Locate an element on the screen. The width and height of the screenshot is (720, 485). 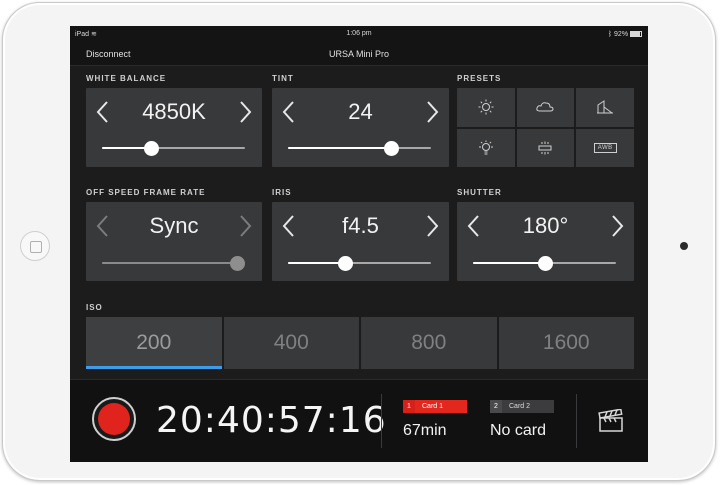
page-title: URSA Mini Pro is located at coordinates (359, 54).